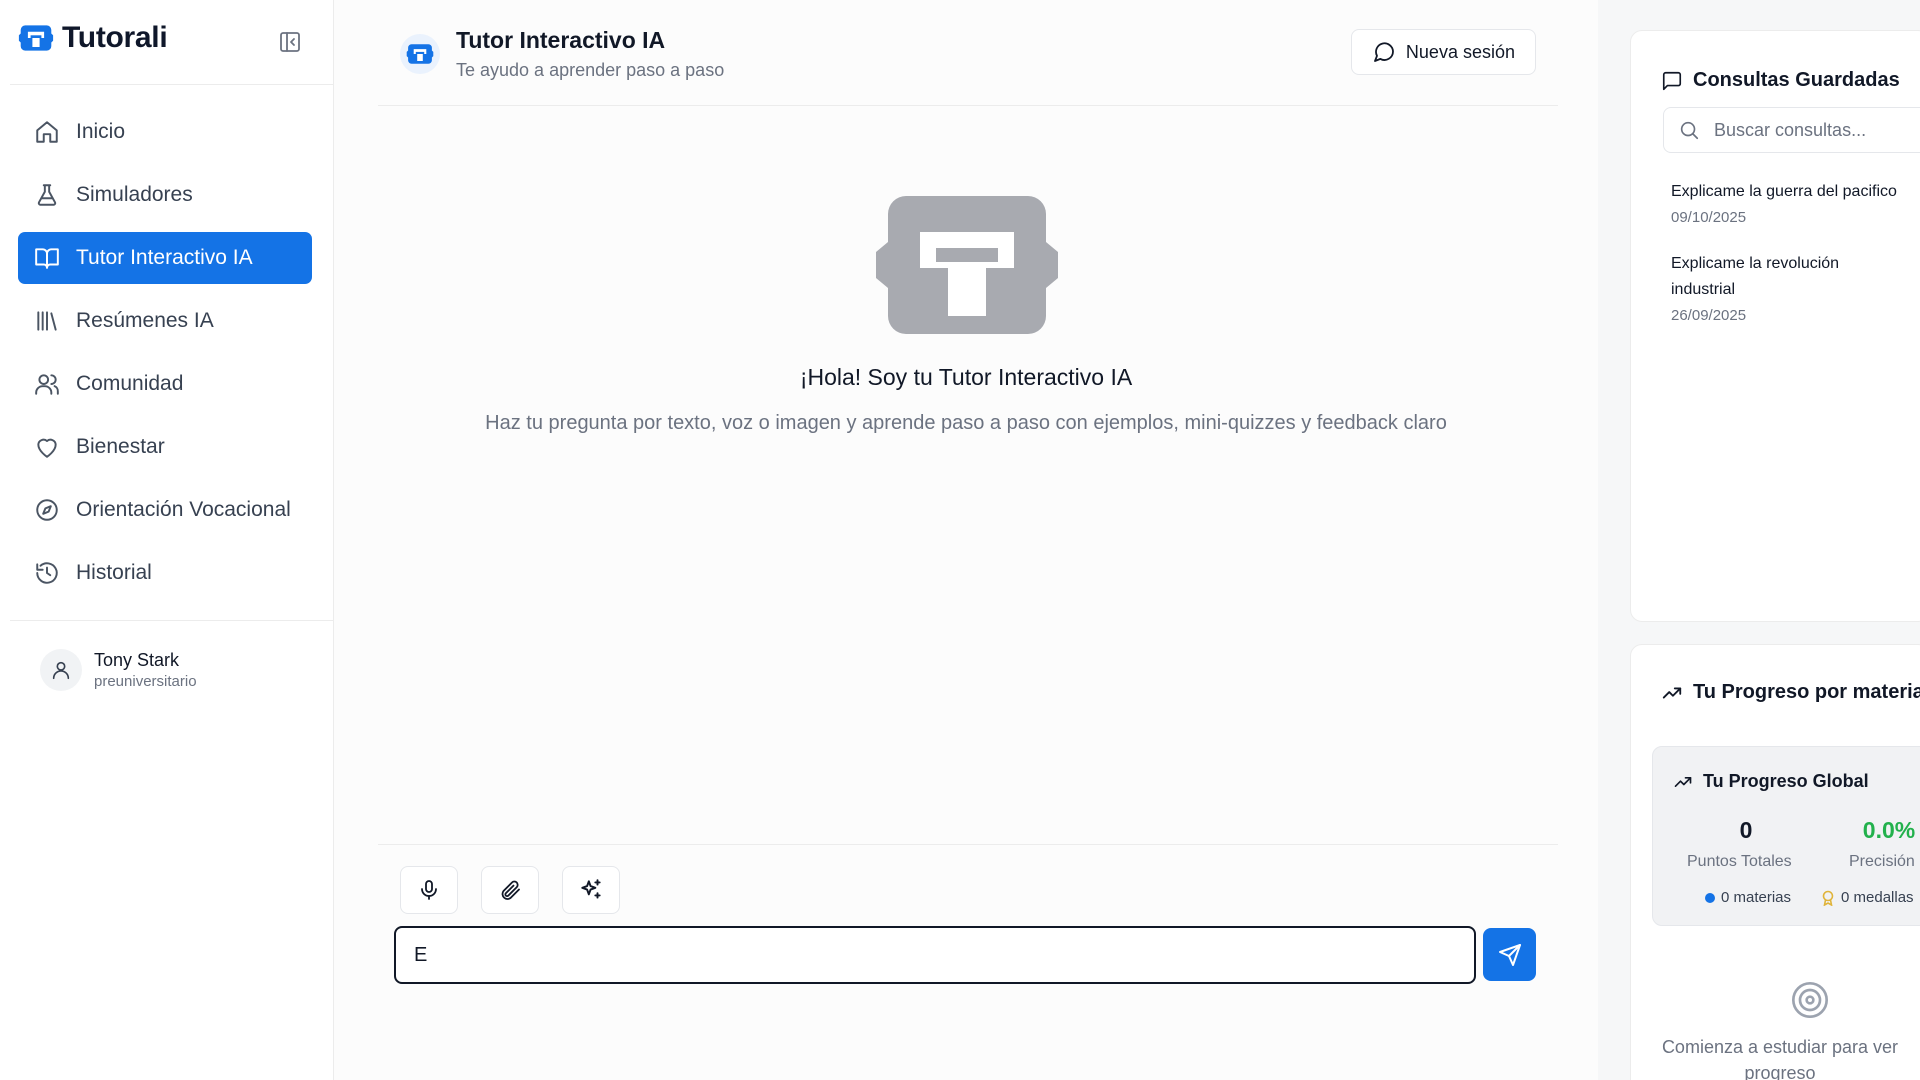 Image resolution: width=1920 pixels, height=1080 pixels. I want to click on voice-input-button, so click(429, 890).